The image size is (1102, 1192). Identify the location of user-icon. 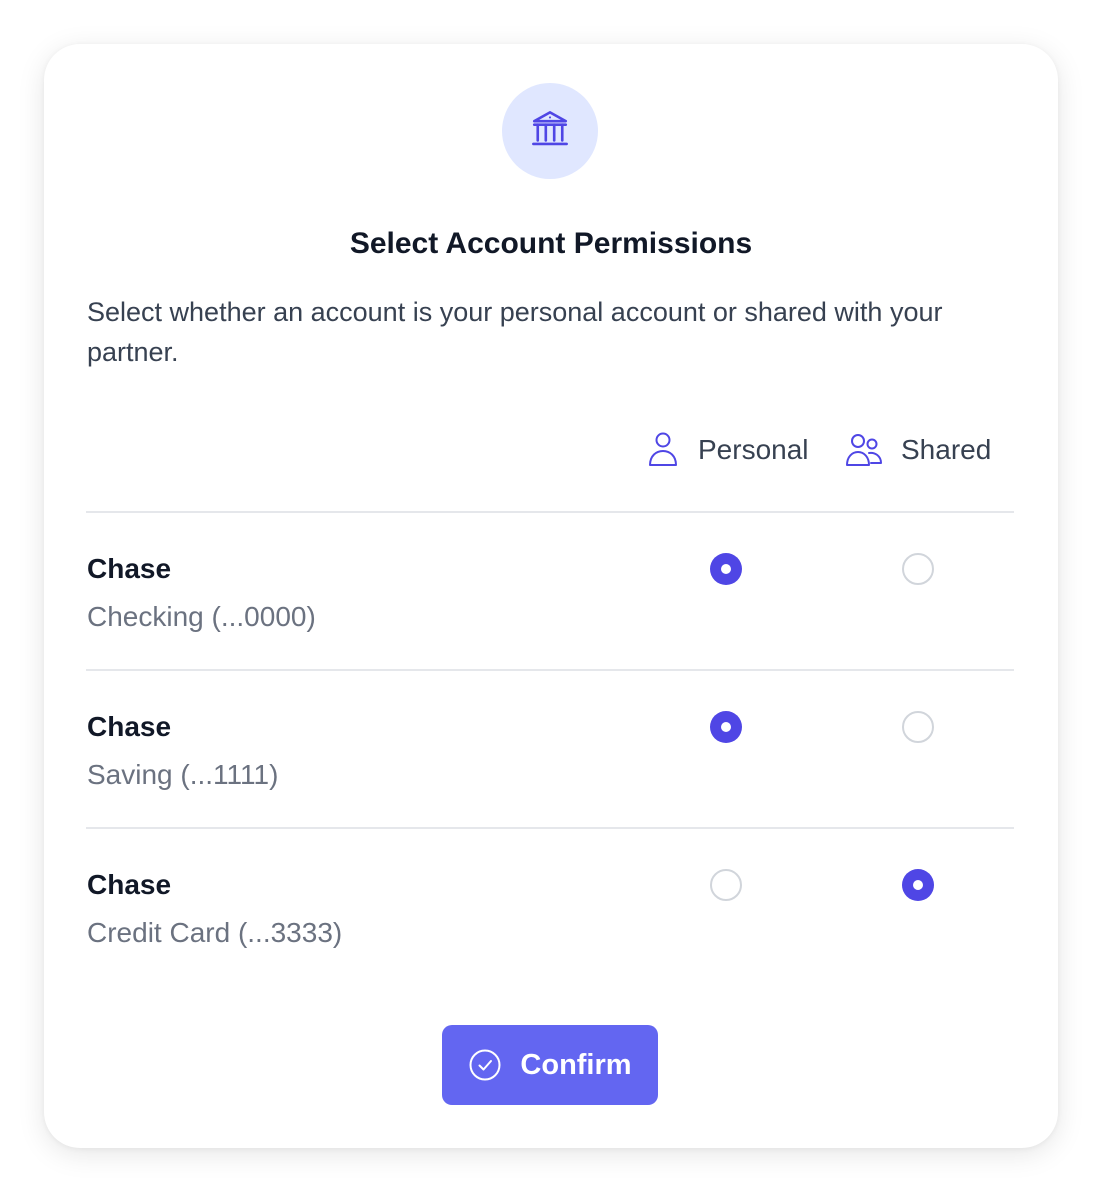
(663, 450).